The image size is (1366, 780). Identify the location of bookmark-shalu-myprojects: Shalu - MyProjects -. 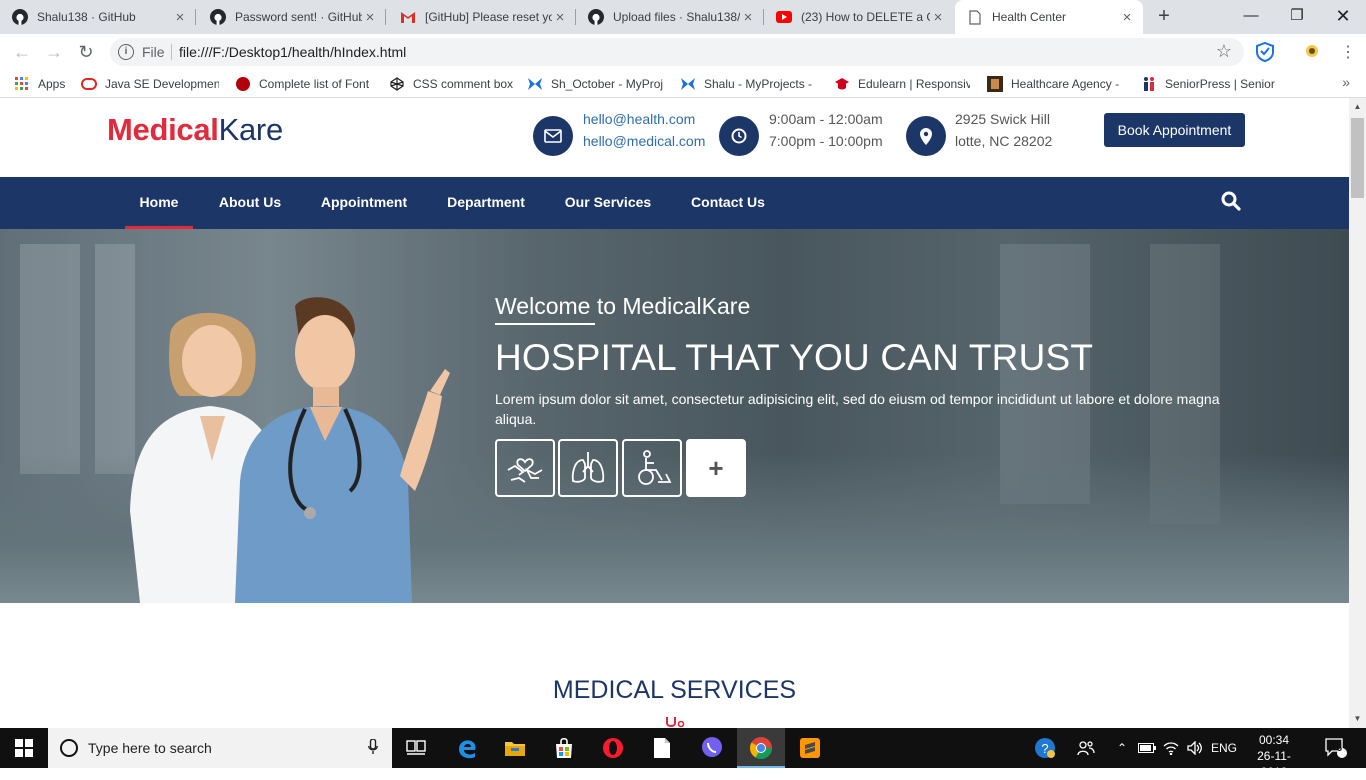
(748, 84).